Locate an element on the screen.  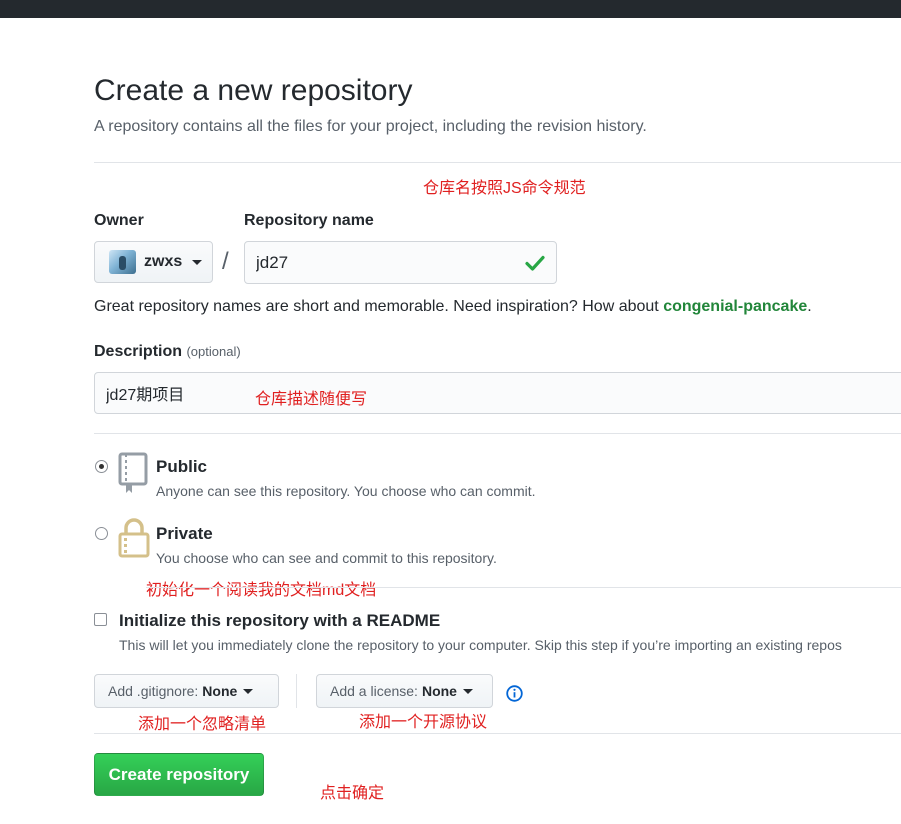
license-select-button: Add a license: None is located at coordinates (404, 691).